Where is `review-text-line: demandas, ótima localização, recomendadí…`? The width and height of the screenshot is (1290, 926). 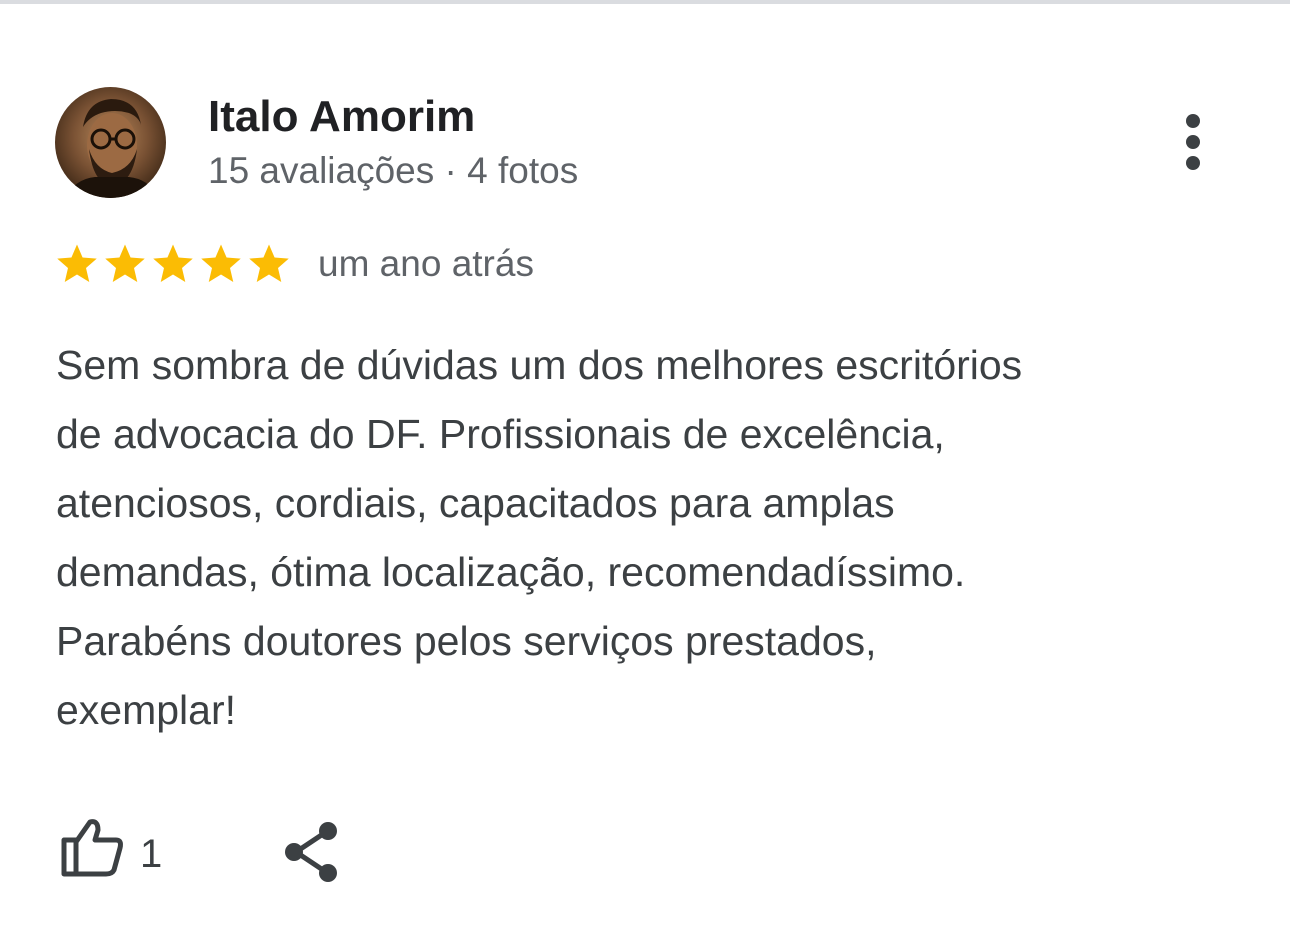 review-text-line: demandas, ótima localização, recomendadí… is located at coordinates (511, 572).